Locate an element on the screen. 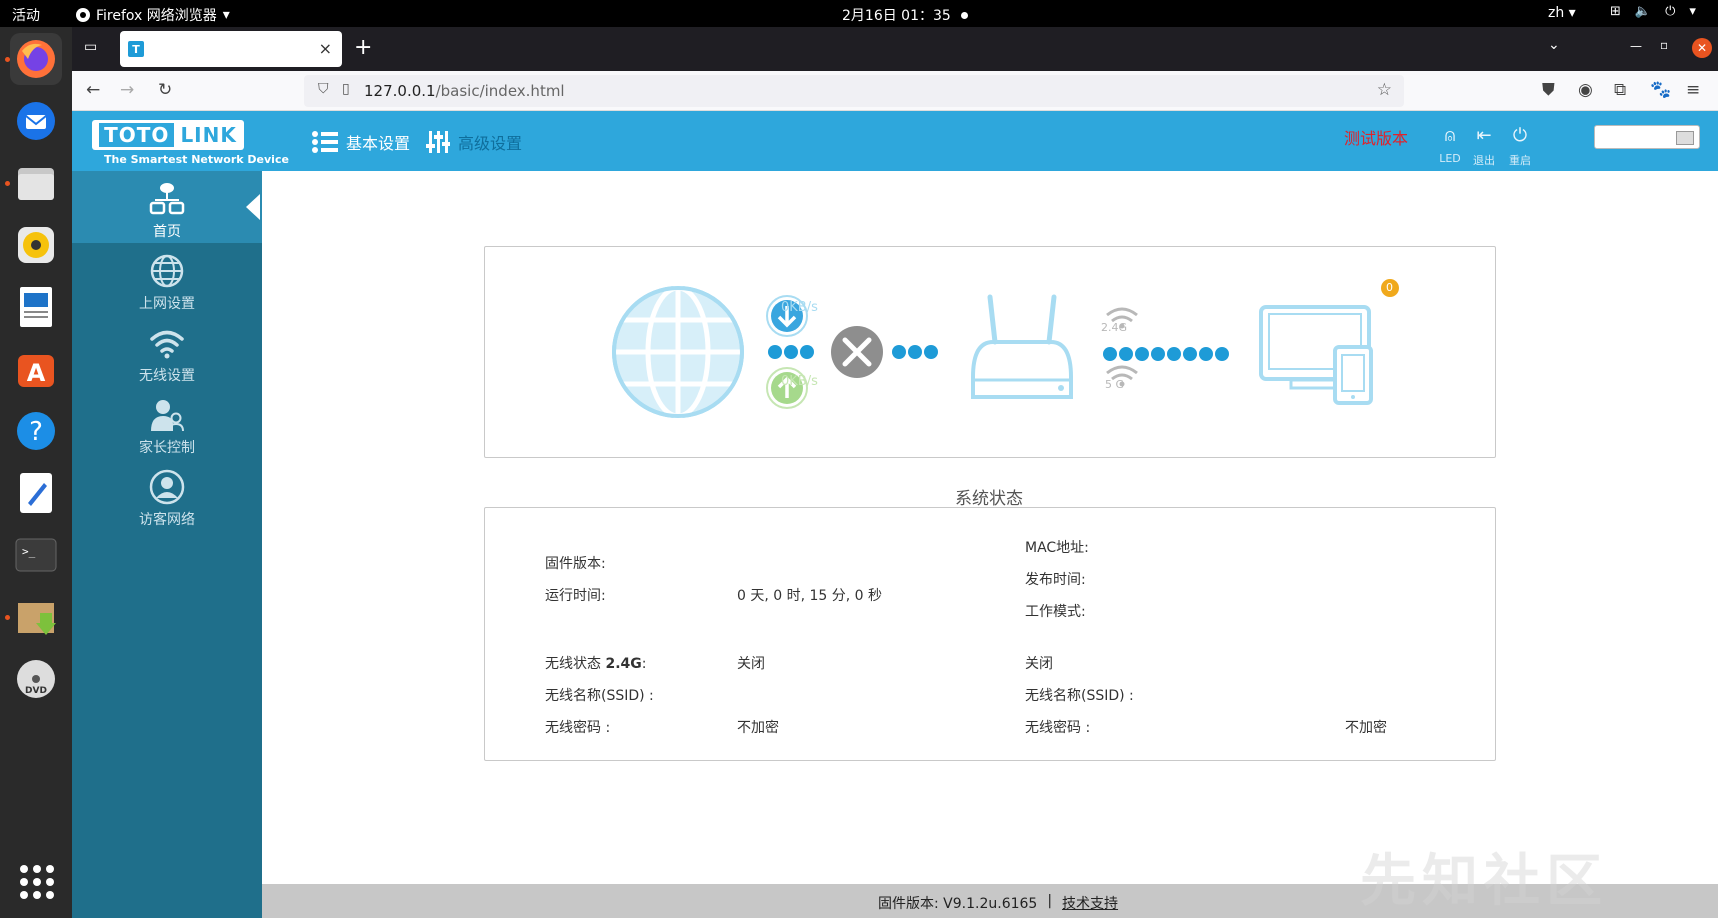 The image size is (1718, 918). sidebar-item-wireless: 无线设置 is located at coordinates (167, 351).